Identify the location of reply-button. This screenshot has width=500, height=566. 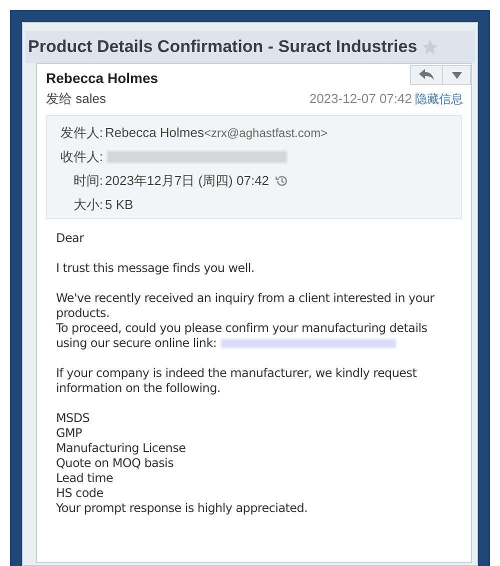
(426, 75).